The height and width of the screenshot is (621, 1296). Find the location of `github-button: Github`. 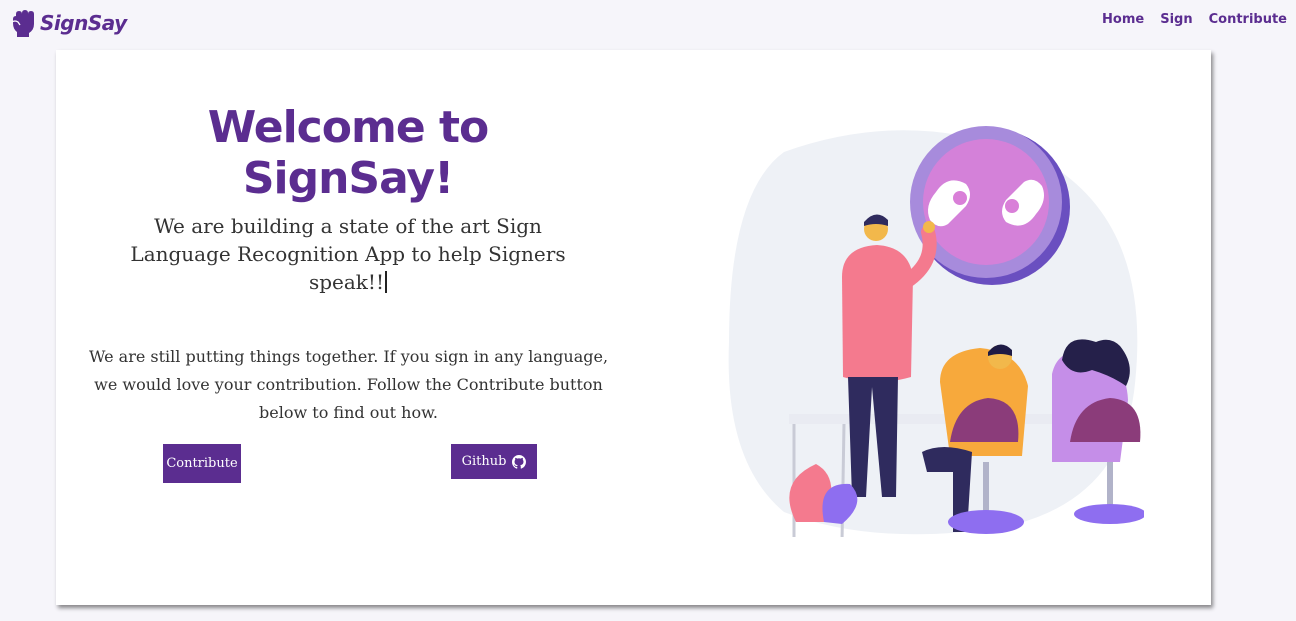

github-button: Github is located at coordinates (494, 461).